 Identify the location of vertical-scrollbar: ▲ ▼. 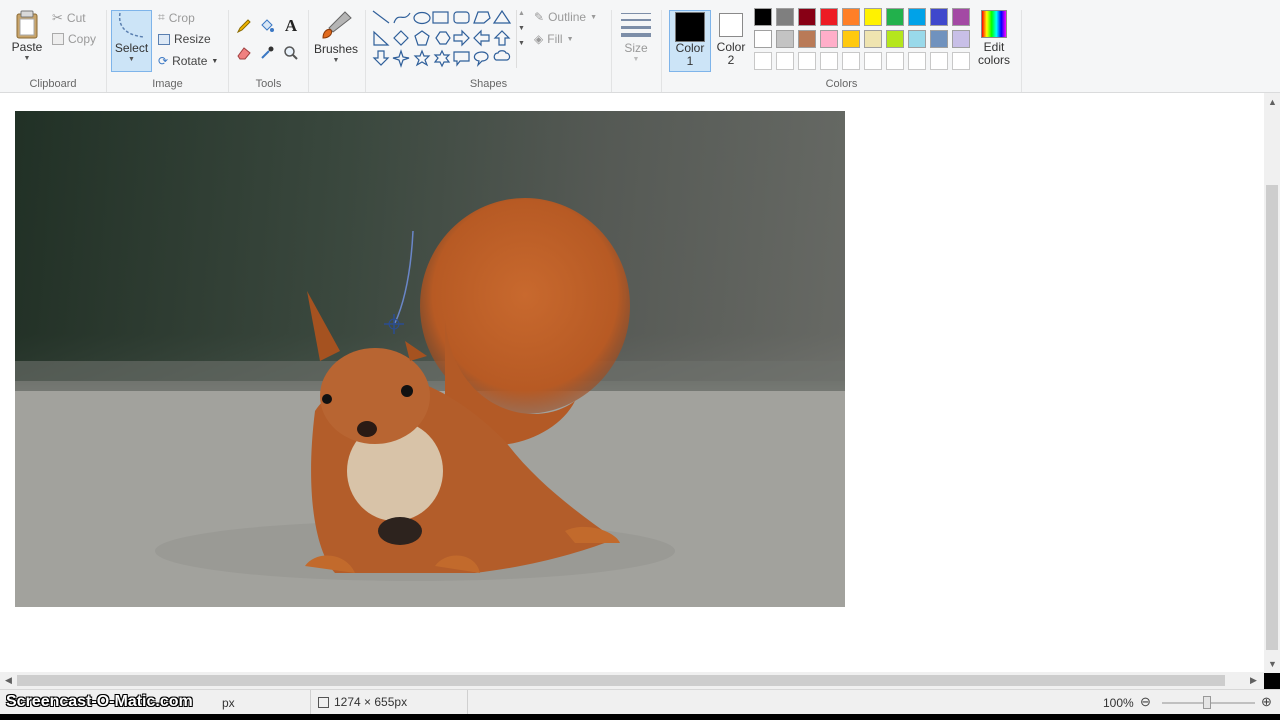
(1272, 383).